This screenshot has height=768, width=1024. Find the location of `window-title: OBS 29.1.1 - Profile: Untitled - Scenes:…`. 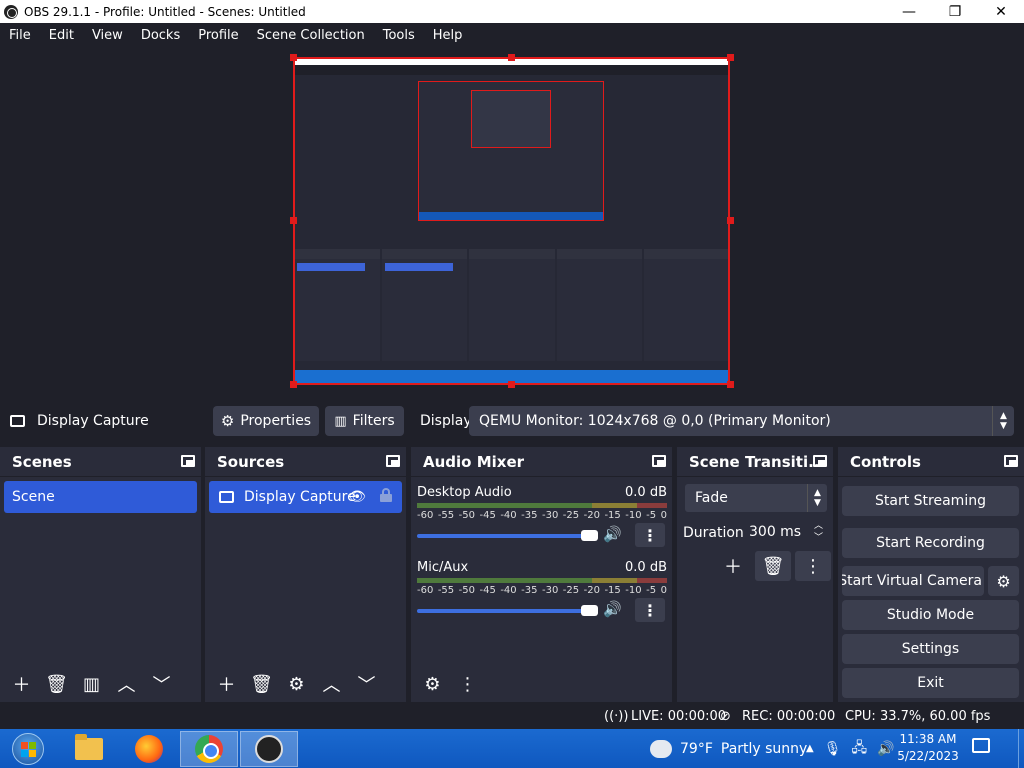

window-title: OBS 29.1.1 - Profile: Untitled - Scenes:… is located at coordinates (165, 11).